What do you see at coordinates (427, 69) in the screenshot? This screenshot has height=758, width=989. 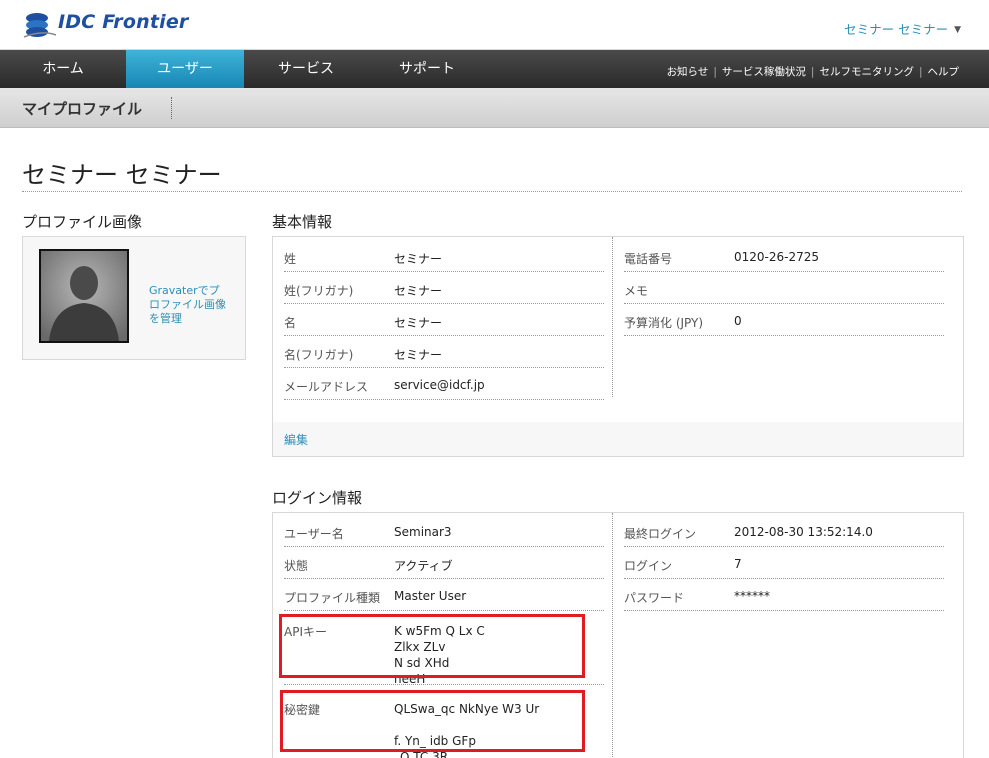 I see `tab-support: サポート` at bounding box center [427, 69].